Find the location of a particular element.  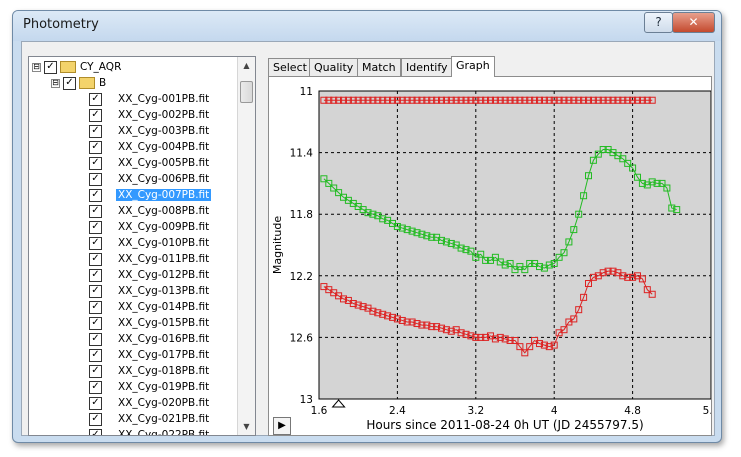

file-row: ✓ XX_Cyg-014PB.fit is located at coordinates (150, 307).